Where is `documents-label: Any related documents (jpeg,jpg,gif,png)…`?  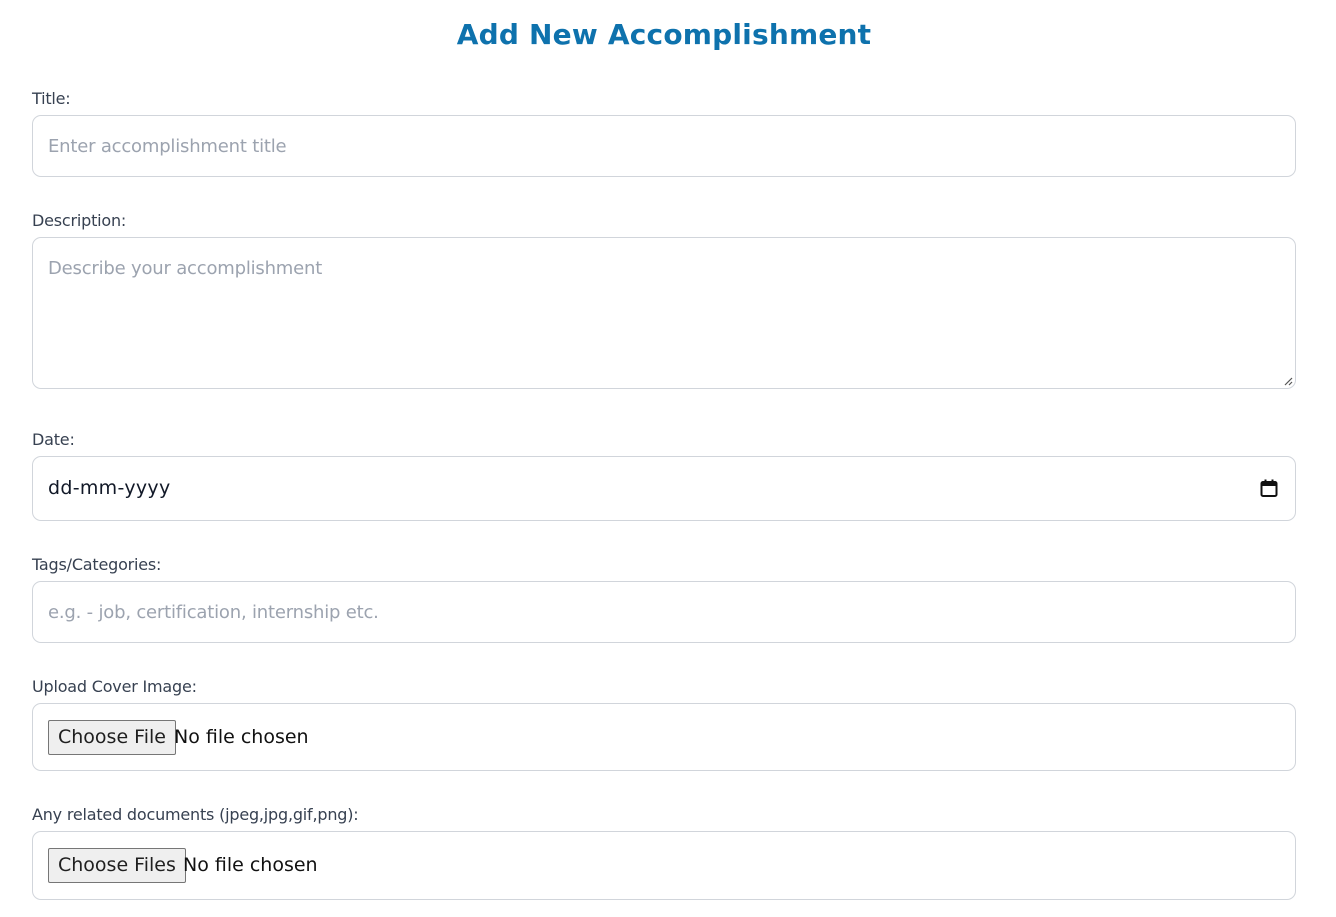 documents-label: Any related documents (jpeg,jpg,gif,png)… is located at coordinates (195, 814).